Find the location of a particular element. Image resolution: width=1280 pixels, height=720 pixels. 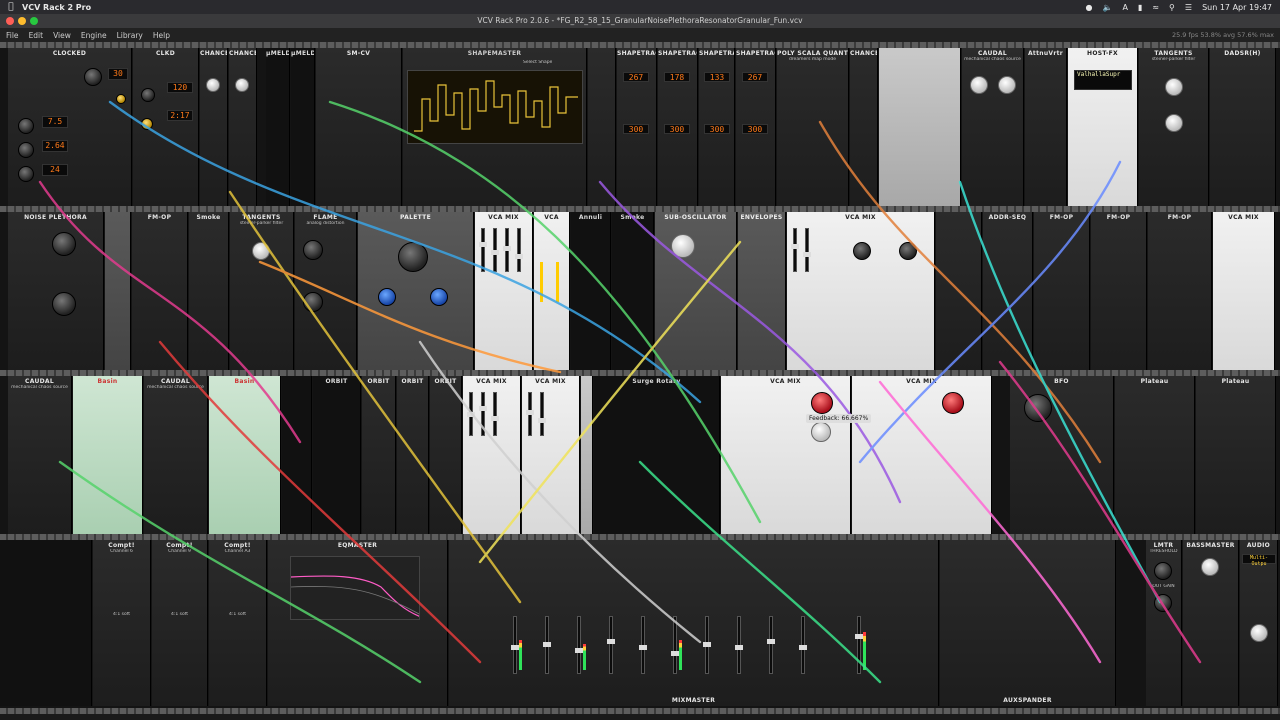

module-clkd: CLKD 120 2:17 is located at coordinates (166, 127).